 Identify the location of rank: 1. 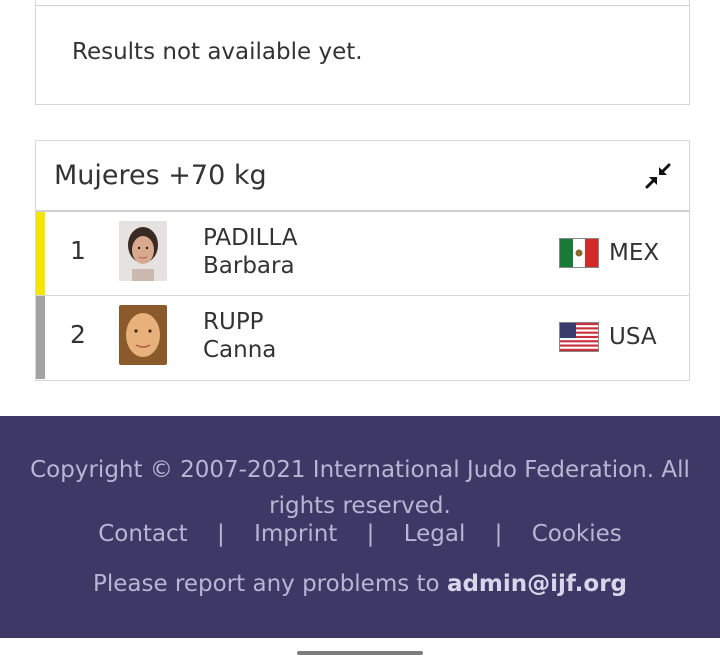
(78, 250).